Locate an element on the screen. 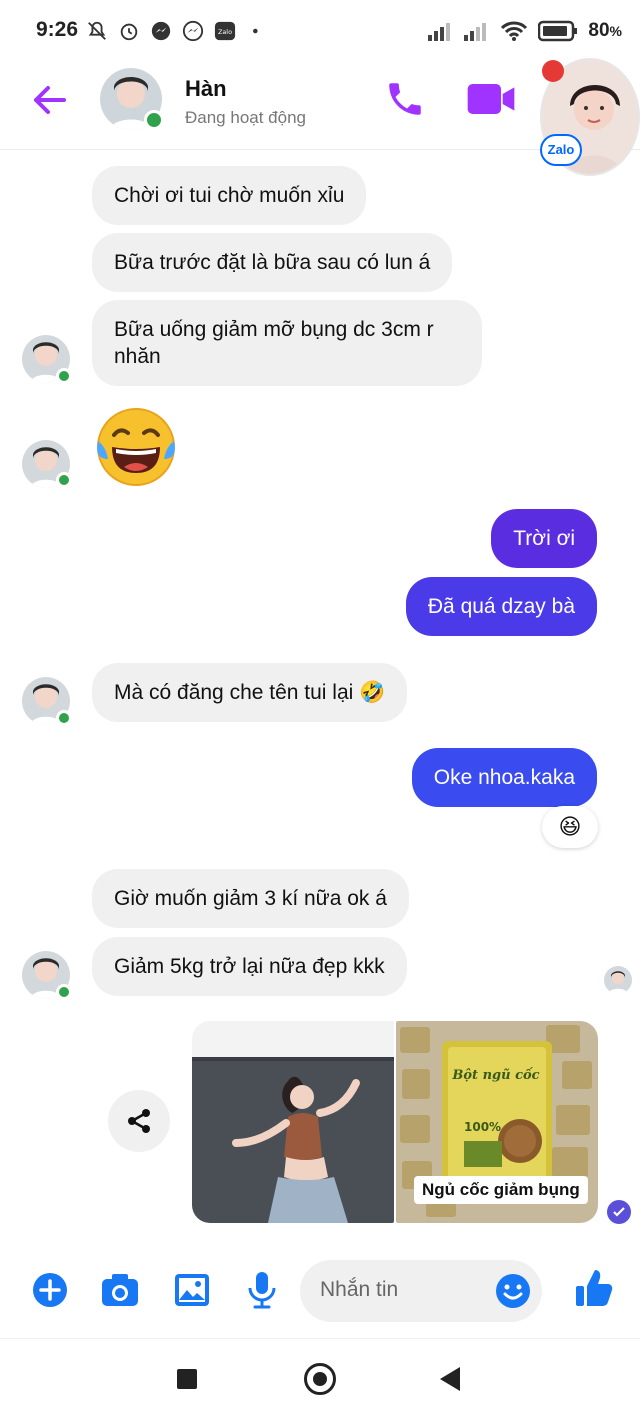  message-bubble-outgoing: Trời ơi is located at coordinates (544, 538).